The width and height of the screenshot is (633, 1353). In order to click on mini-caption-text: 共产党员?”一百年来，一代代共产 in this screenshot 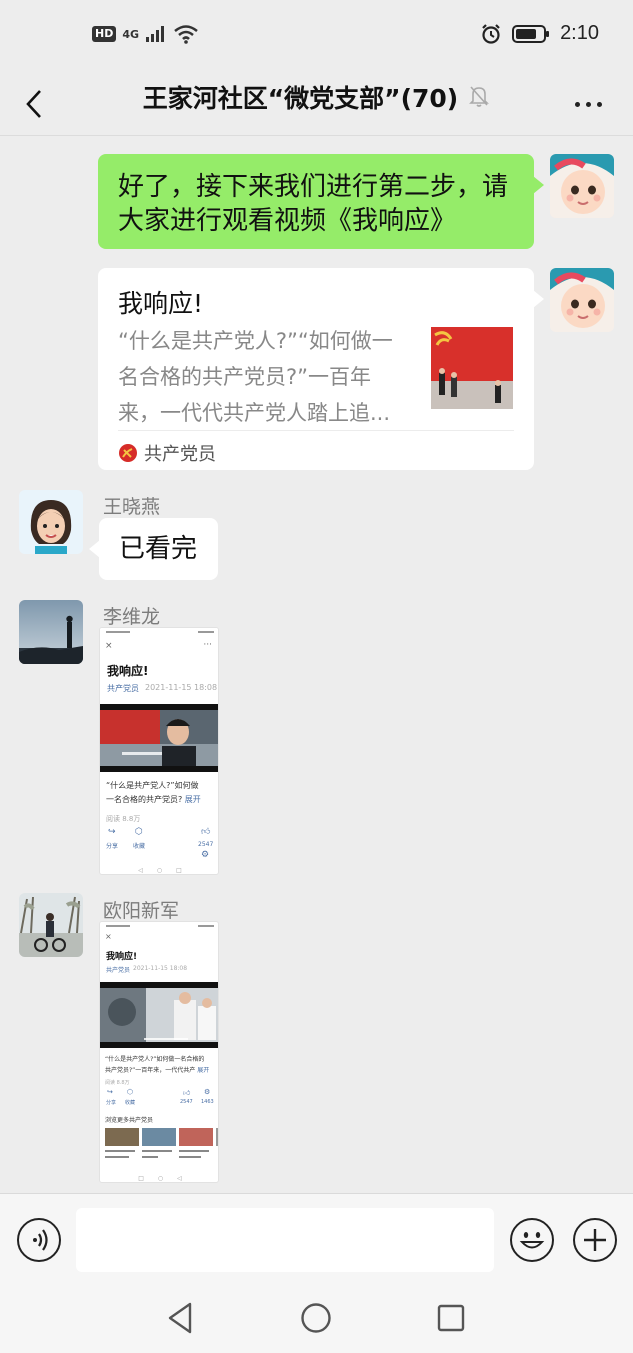, I will do `click(150, 1070)`.